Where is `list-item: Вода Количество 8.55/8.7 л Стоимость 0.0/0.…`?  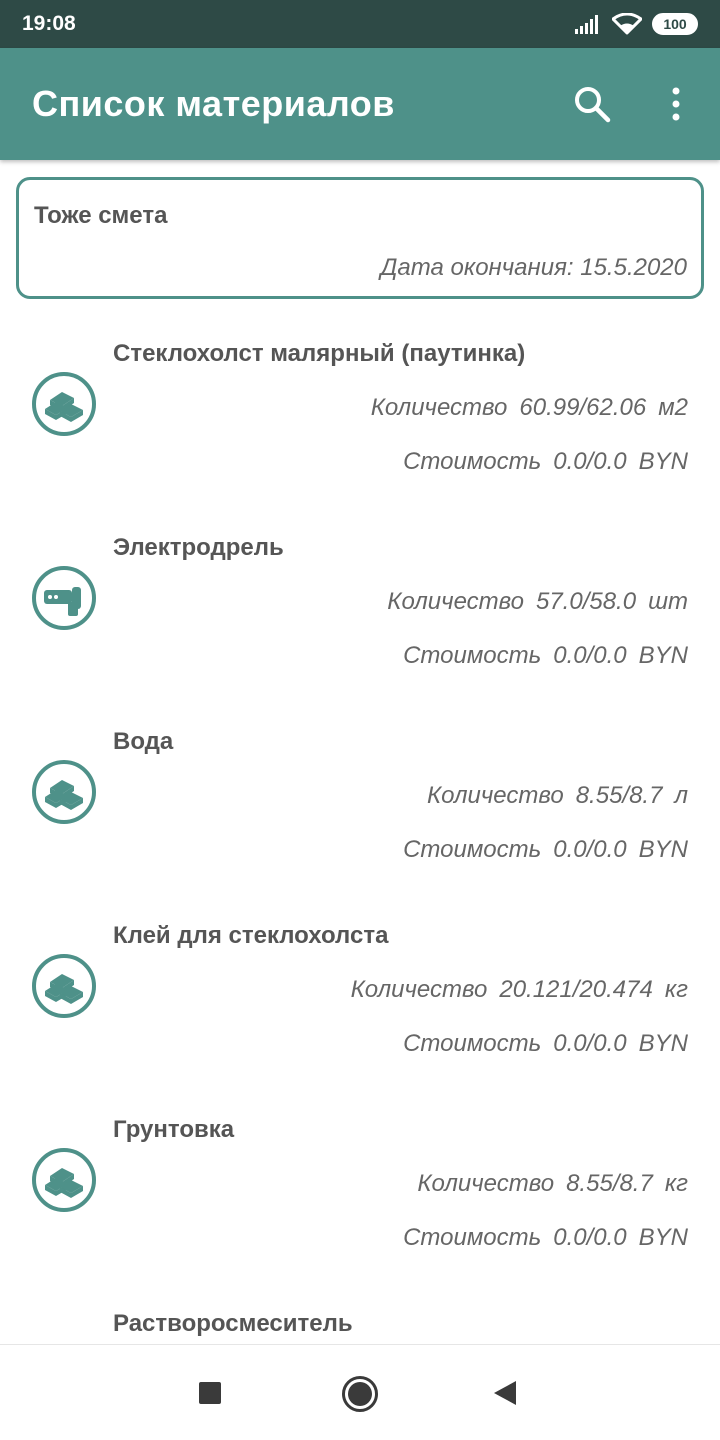 list-item: Вода Количество 8.55/8.7 л Стоимость 0.0/0.… is located at coordinates (360, 795).